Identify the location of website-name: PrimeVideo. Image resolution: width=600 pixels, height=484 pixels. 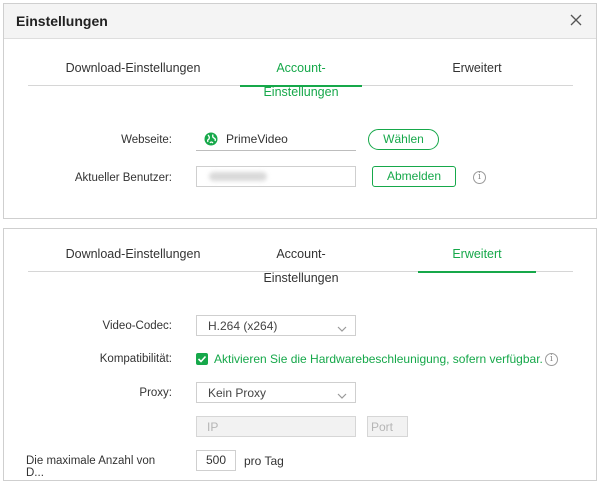
(257, 139).